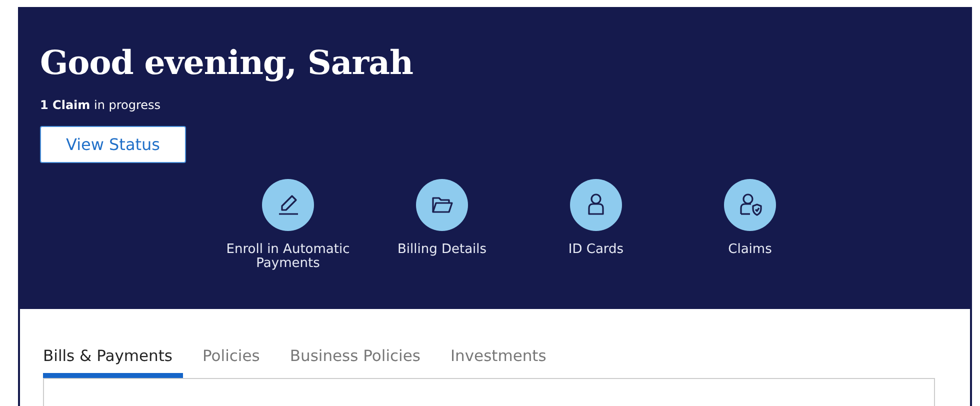  I want to click on quick-action-label: ID Cards, so click(596, 250).